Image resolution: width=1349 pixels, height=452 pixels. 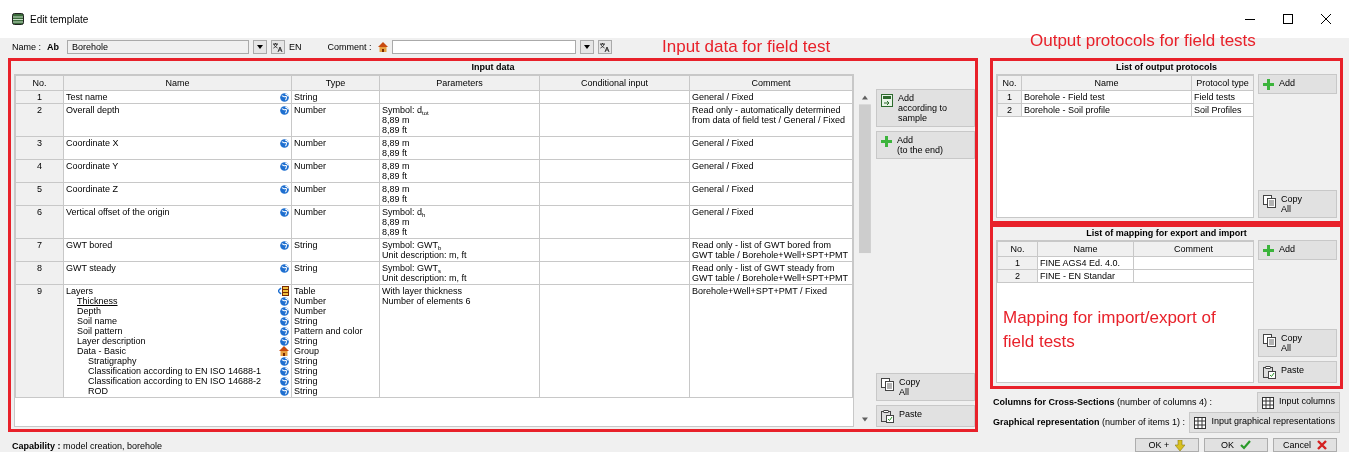 I want to click on comment-text: Read only - list of GWT steady from GWT table / Borehole+Well+SPT+PMT, so click(x=770, y=273).